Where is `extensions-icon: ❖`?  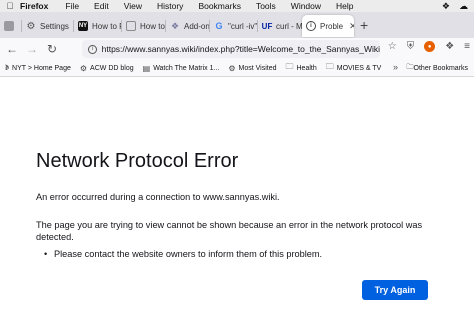 extensions-icon: ❖ is located at coordinates (449, 46).